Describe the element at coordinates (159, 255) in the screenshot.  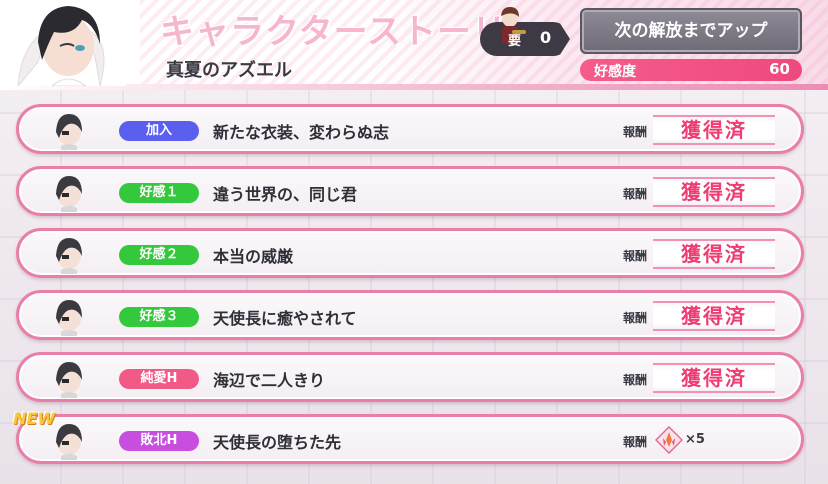
I see `story-badge: 好感２` at that location.